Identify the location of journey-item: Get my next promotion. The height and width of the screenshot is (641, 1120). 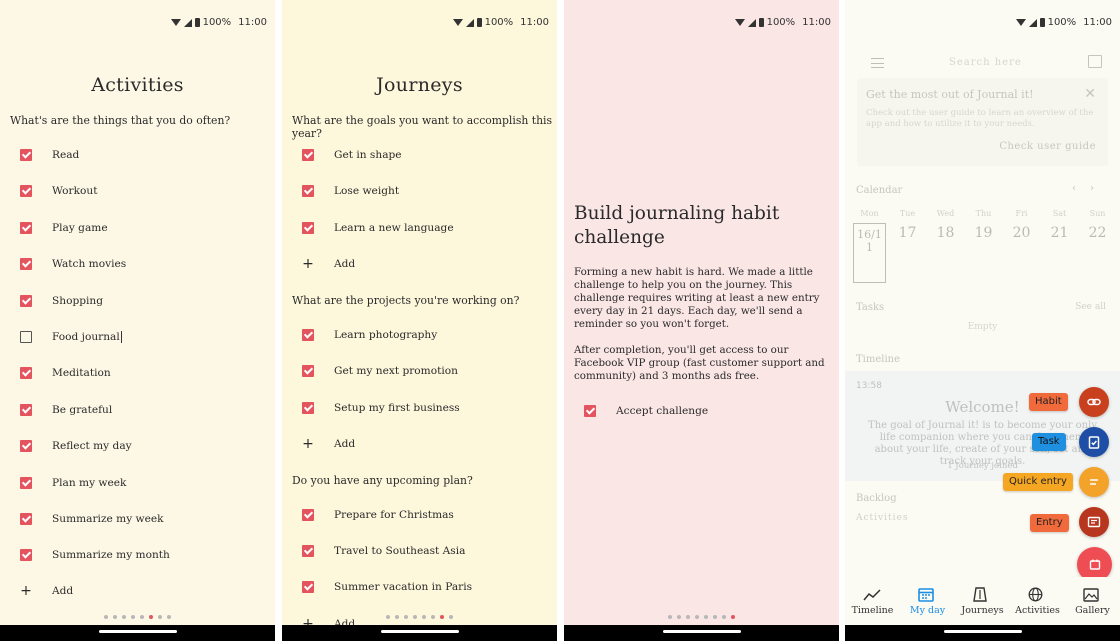
(419, 371).